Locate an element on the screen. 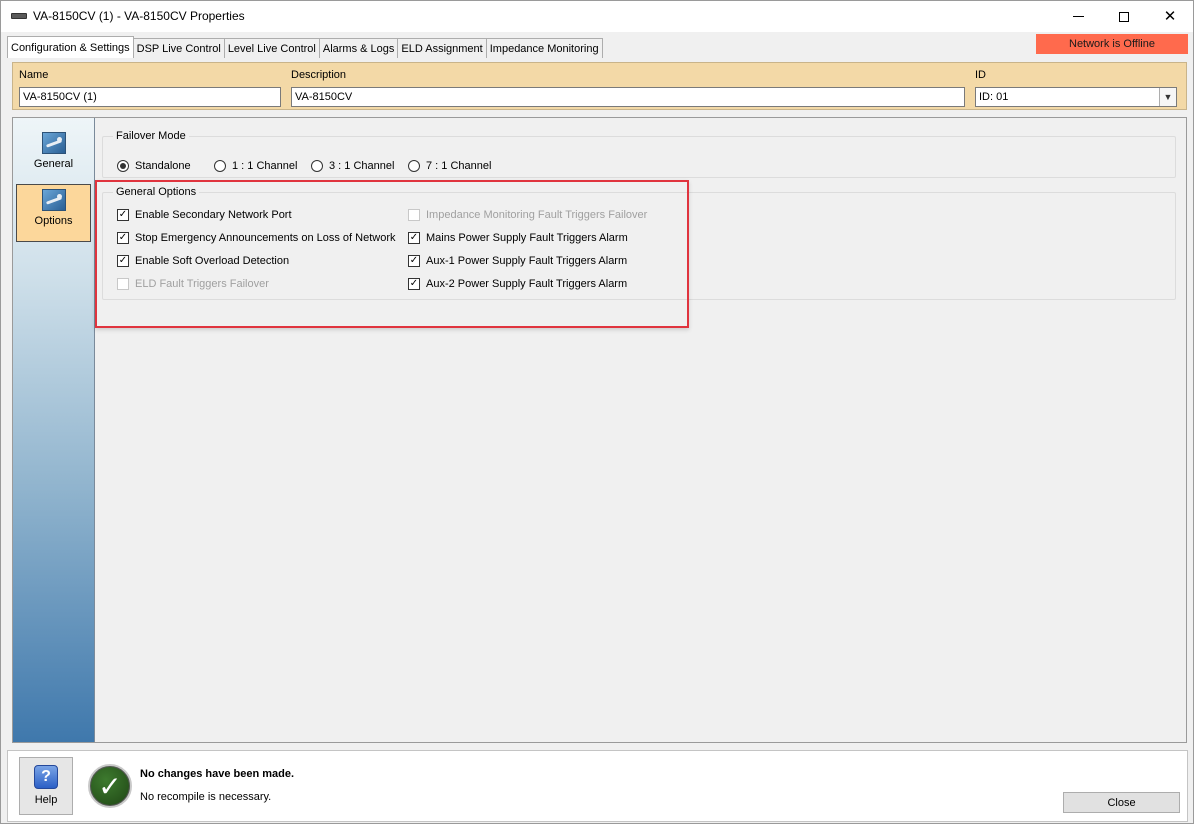  tab-level-live-control: Level Live Control is located at coordinates (271, 48).